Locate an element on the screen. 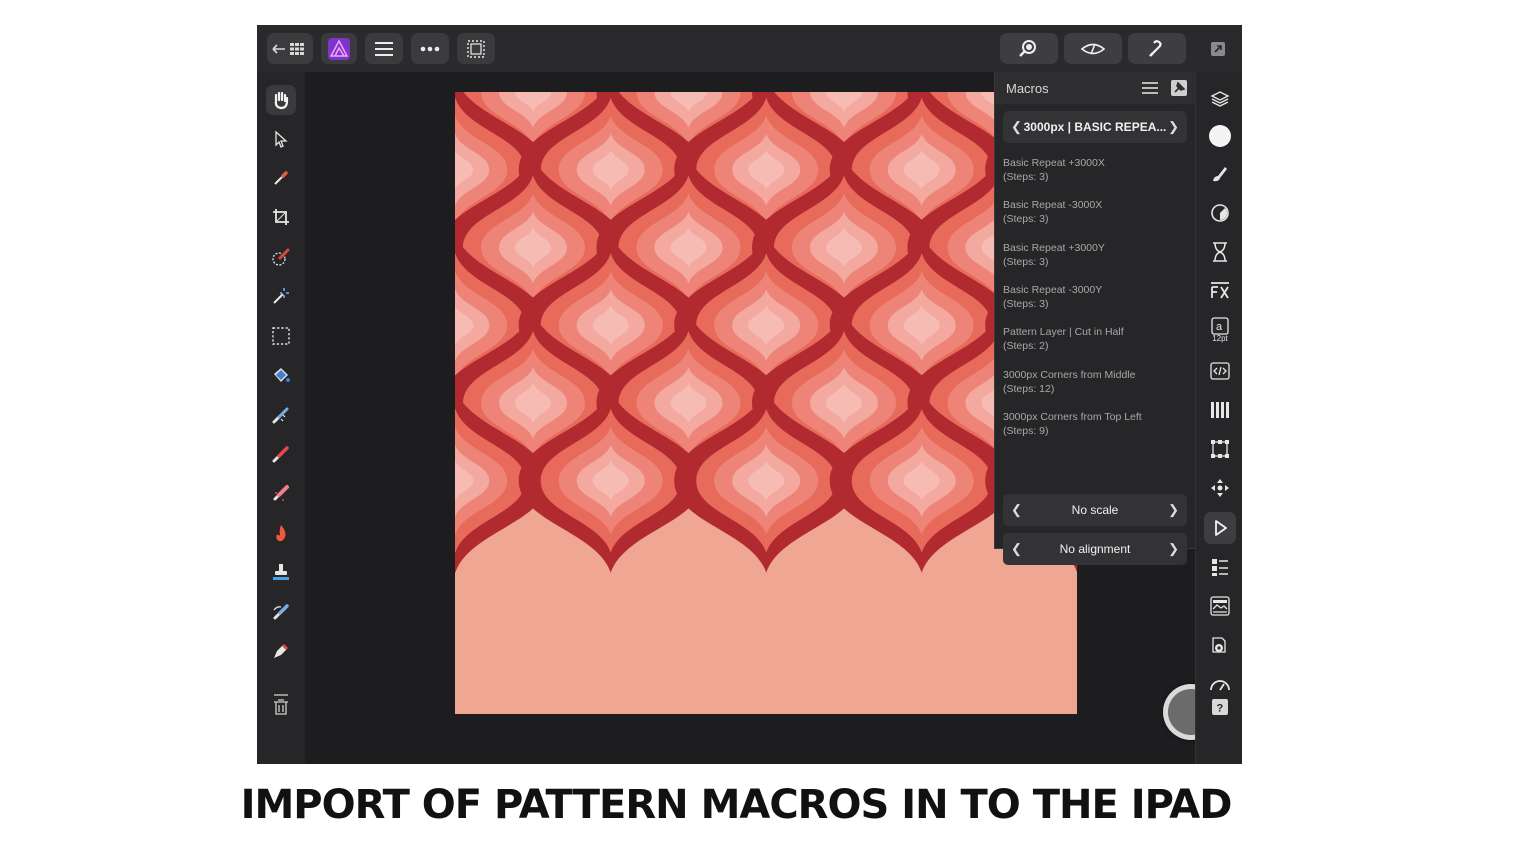 This screenshot has height=864, width=1536. history-icon is located at coordinates (1220, 252).